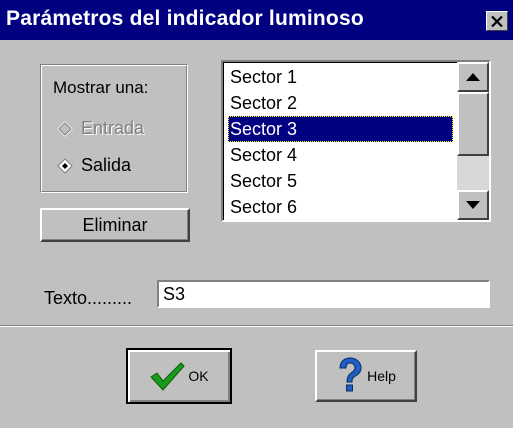 Image resolution: width=513 pixels, height=428 pixels. Describe the element at coordinates (65, 165) in the screenshot. I see `radio-checked-icon` at that location.